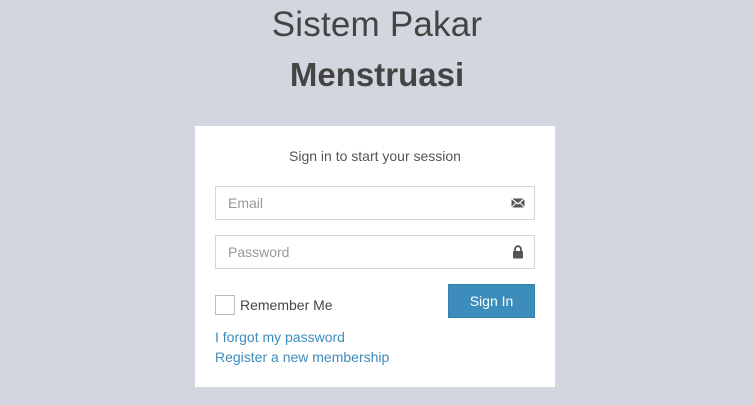 This screenshot has width=754, height=405. What do you see at coordinates (286, 305) in the screenshot?
I see `remember-me-label: Remember Me` at bounding box center [286, 305].